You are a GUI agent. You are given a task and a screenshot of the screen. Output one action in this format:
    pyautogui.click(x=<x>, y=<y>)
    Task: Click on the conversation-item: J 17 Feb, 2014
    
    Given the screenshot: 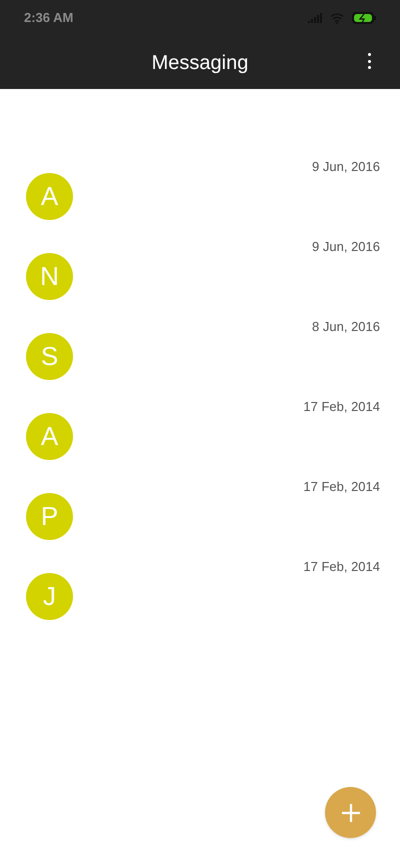 What is the action you would take?
    pyautogui.click(x=200, y=597)
    